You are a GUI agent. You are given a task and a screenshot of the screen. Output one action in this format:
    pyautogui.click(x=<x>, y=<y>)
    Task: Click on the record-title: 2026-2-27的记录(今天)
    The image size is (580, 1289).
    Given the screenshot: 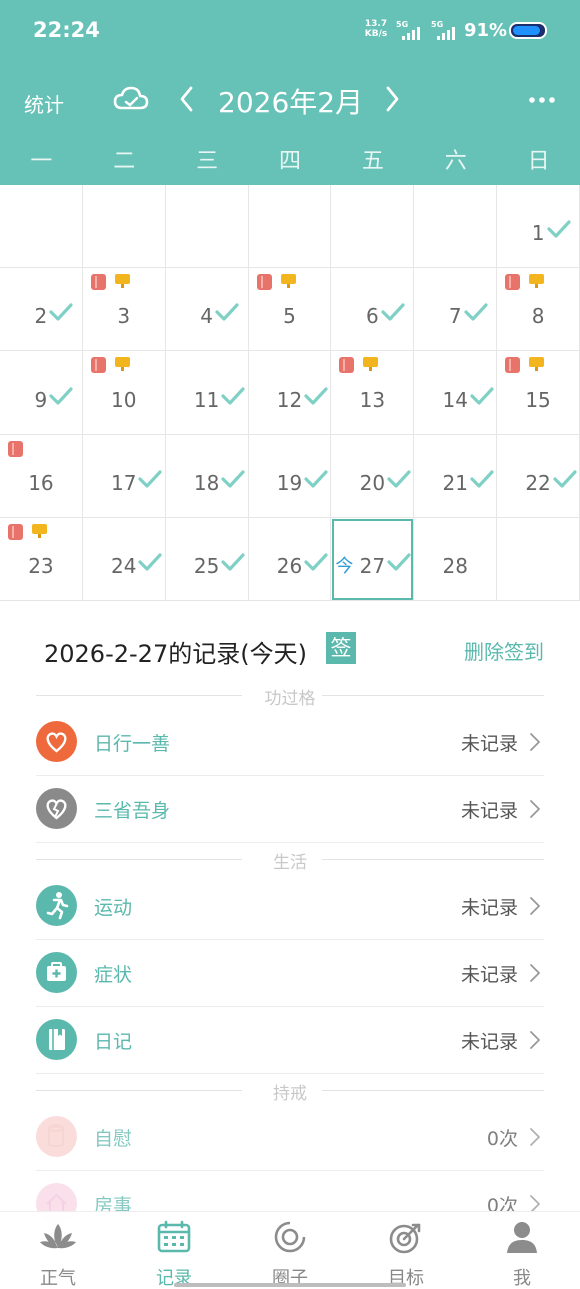 What is the action you would take?
    pyautogui.click(x=175, y=654)
    